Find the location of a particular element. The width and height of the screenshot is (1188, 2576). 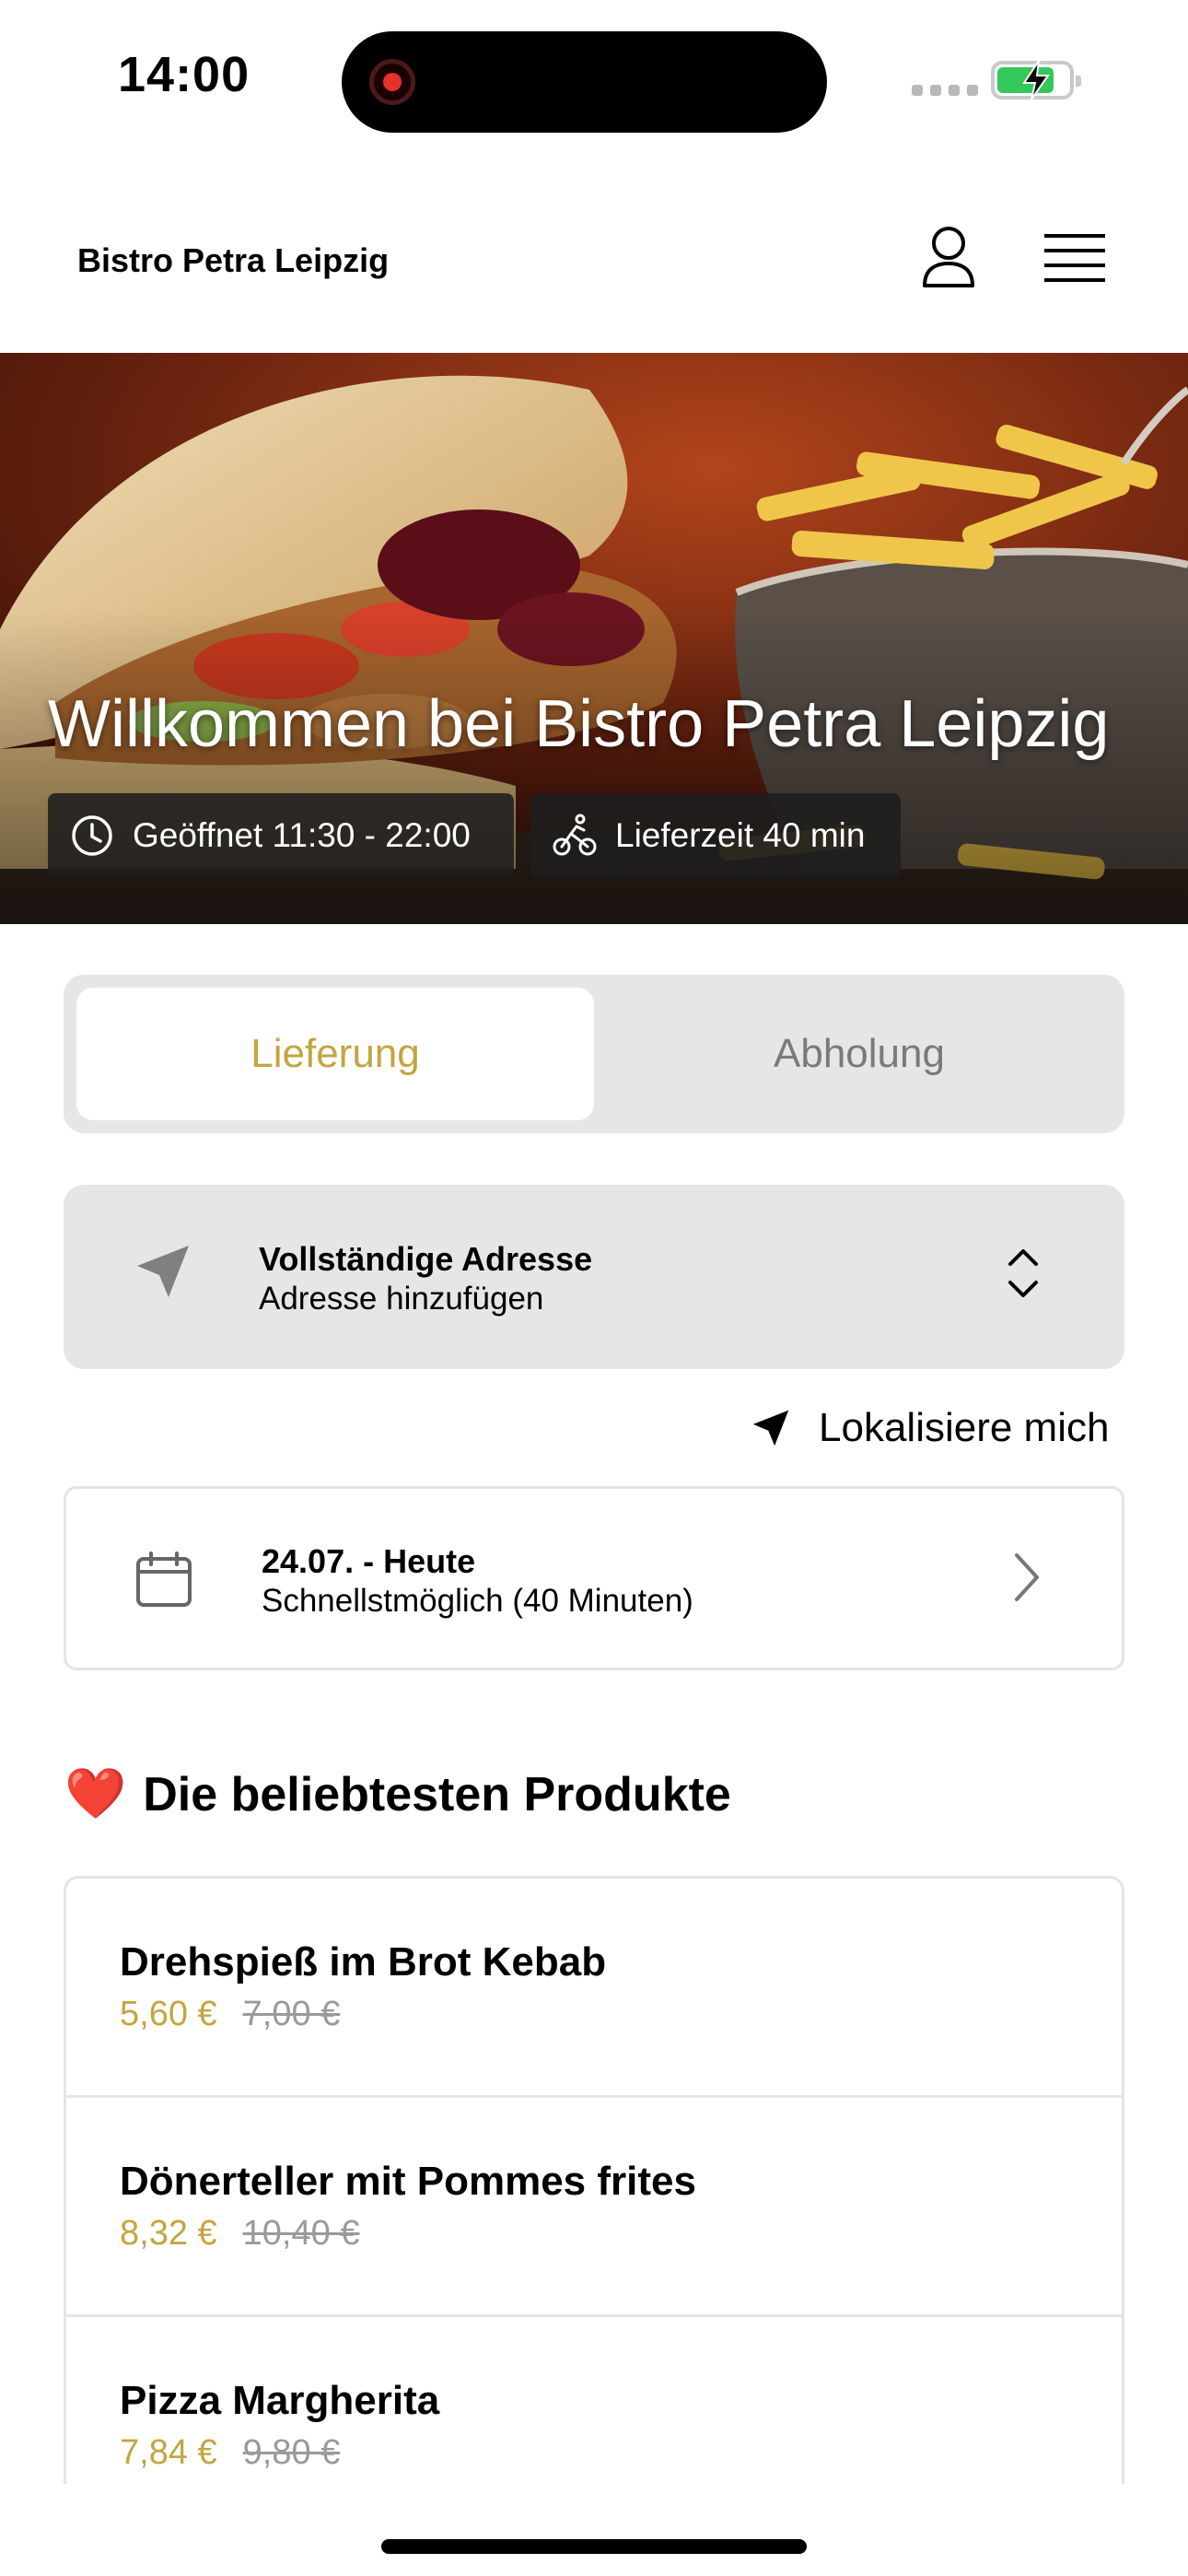

popular-products-heading: ❤️ Die beliebtesten Produkte is located at coordinates (397, 1794).